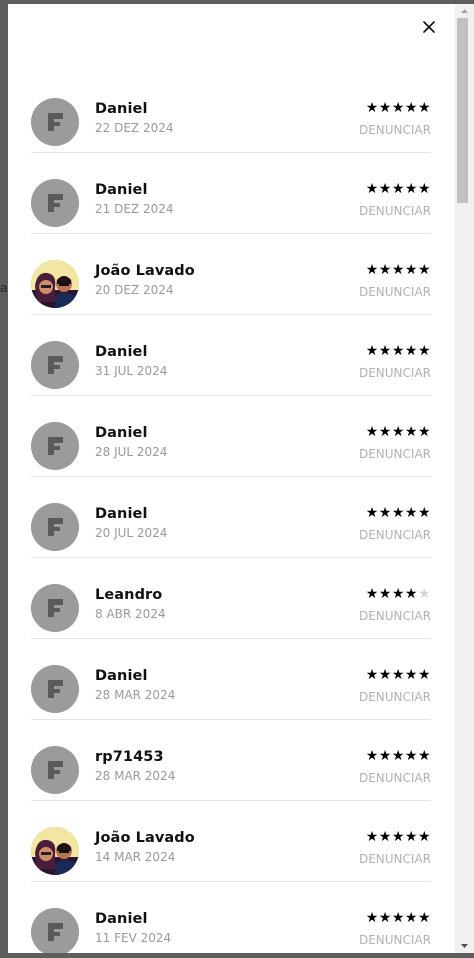 This screenshot has height=958, width=474. Describe the element at coordinates (231, 436) in the screenshot. I see `review-row: Daniel 28 JUL 2024 ★★★★★ DENUNCIAR` at that location.